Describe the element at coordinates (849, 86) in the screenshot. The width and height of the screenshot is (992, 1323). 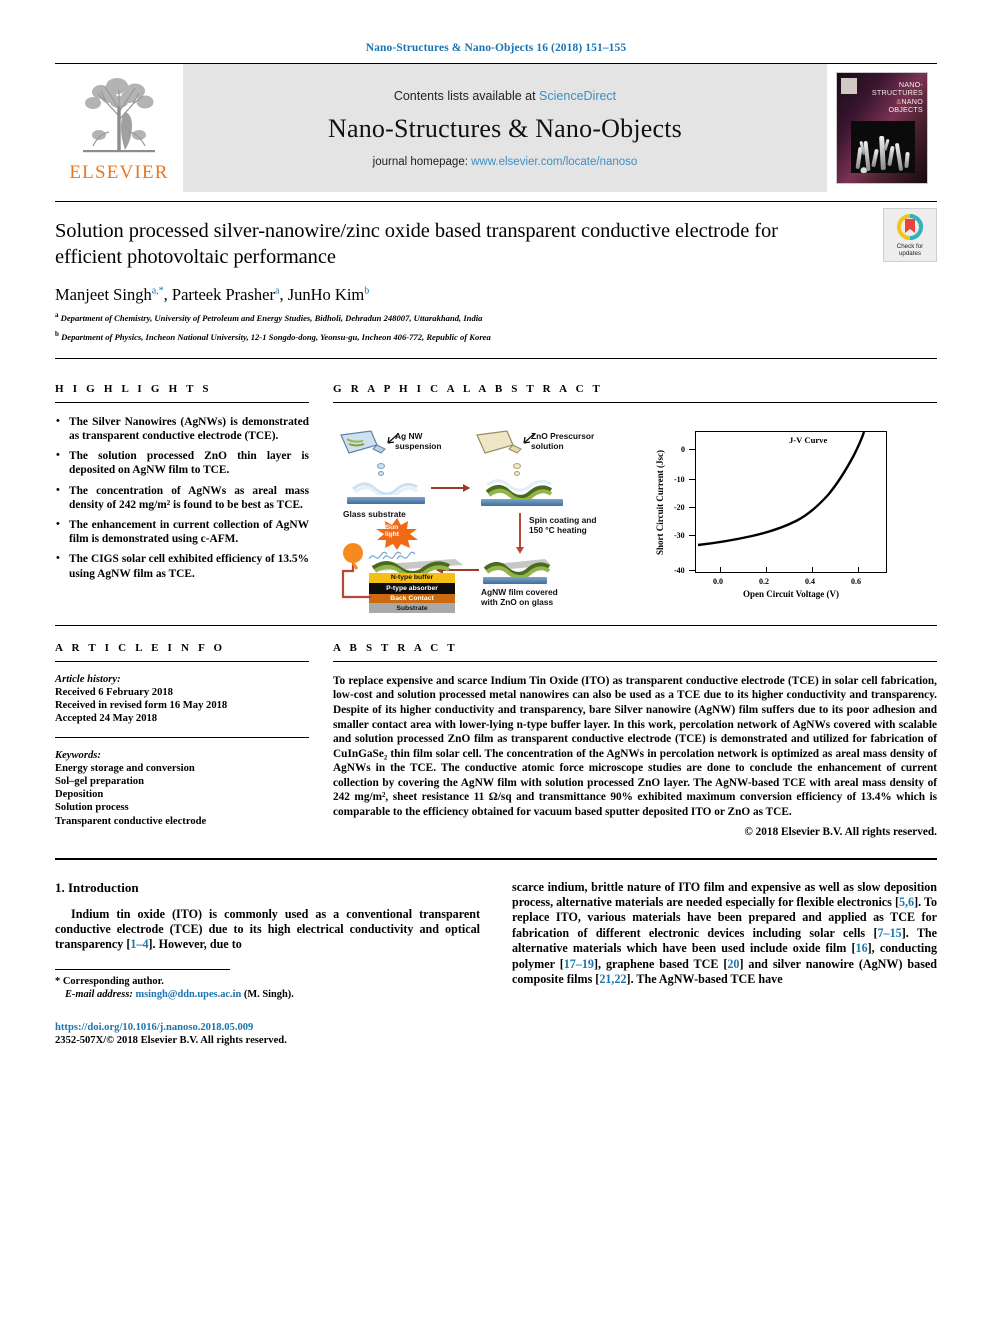
I see `cover-elsevier-mark` at that location.